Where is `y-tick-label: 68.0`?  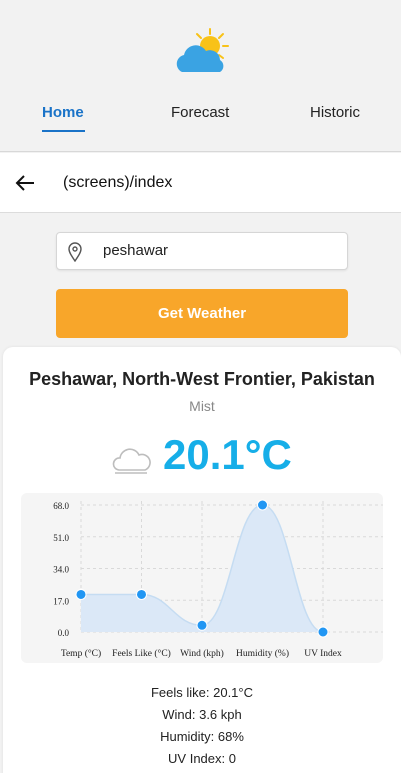
y-tick-label: 68.0 is located at coordinates (61, 506).